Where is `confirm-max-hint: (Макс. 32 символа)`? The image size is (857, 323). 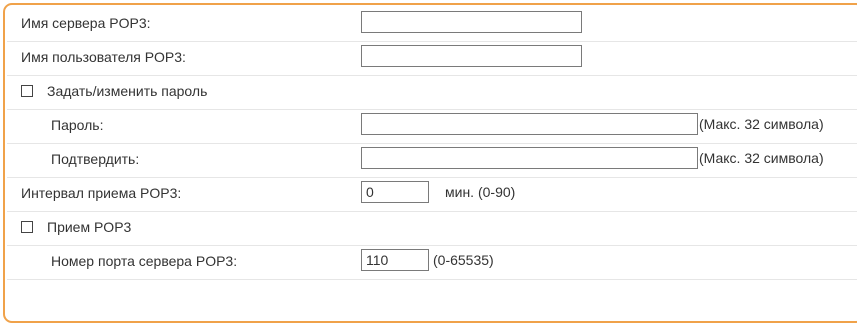 confirm-max-hint: (Макс. 32 символа) is located at coordinates (761, 158).